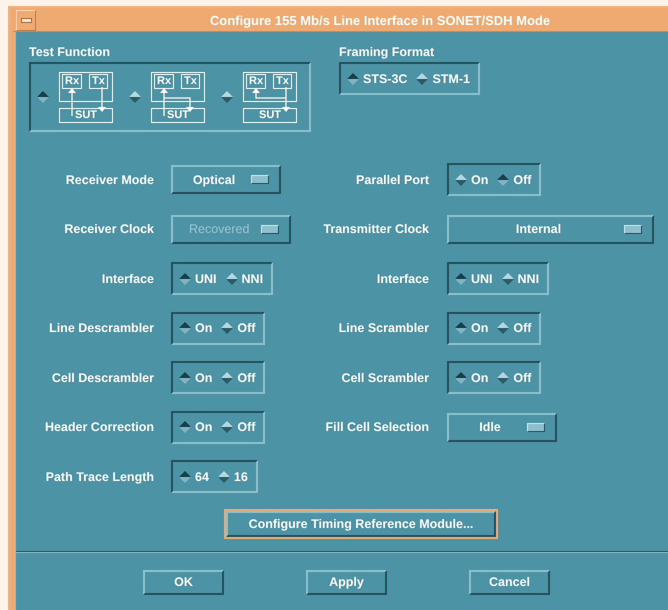  Describe the element at coordinates (26, 20) in the screenshot. I see `window-menu-button` at that location.